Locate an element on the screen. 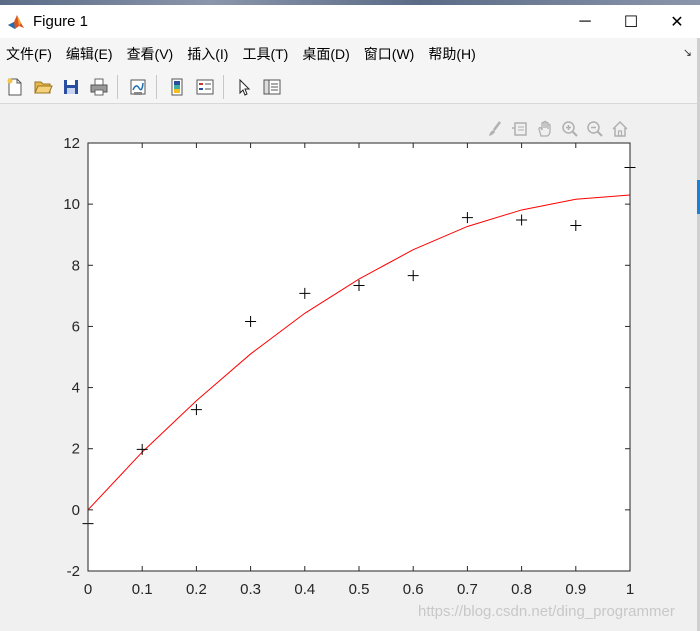  home-icon is located at coordinates (619, 129).